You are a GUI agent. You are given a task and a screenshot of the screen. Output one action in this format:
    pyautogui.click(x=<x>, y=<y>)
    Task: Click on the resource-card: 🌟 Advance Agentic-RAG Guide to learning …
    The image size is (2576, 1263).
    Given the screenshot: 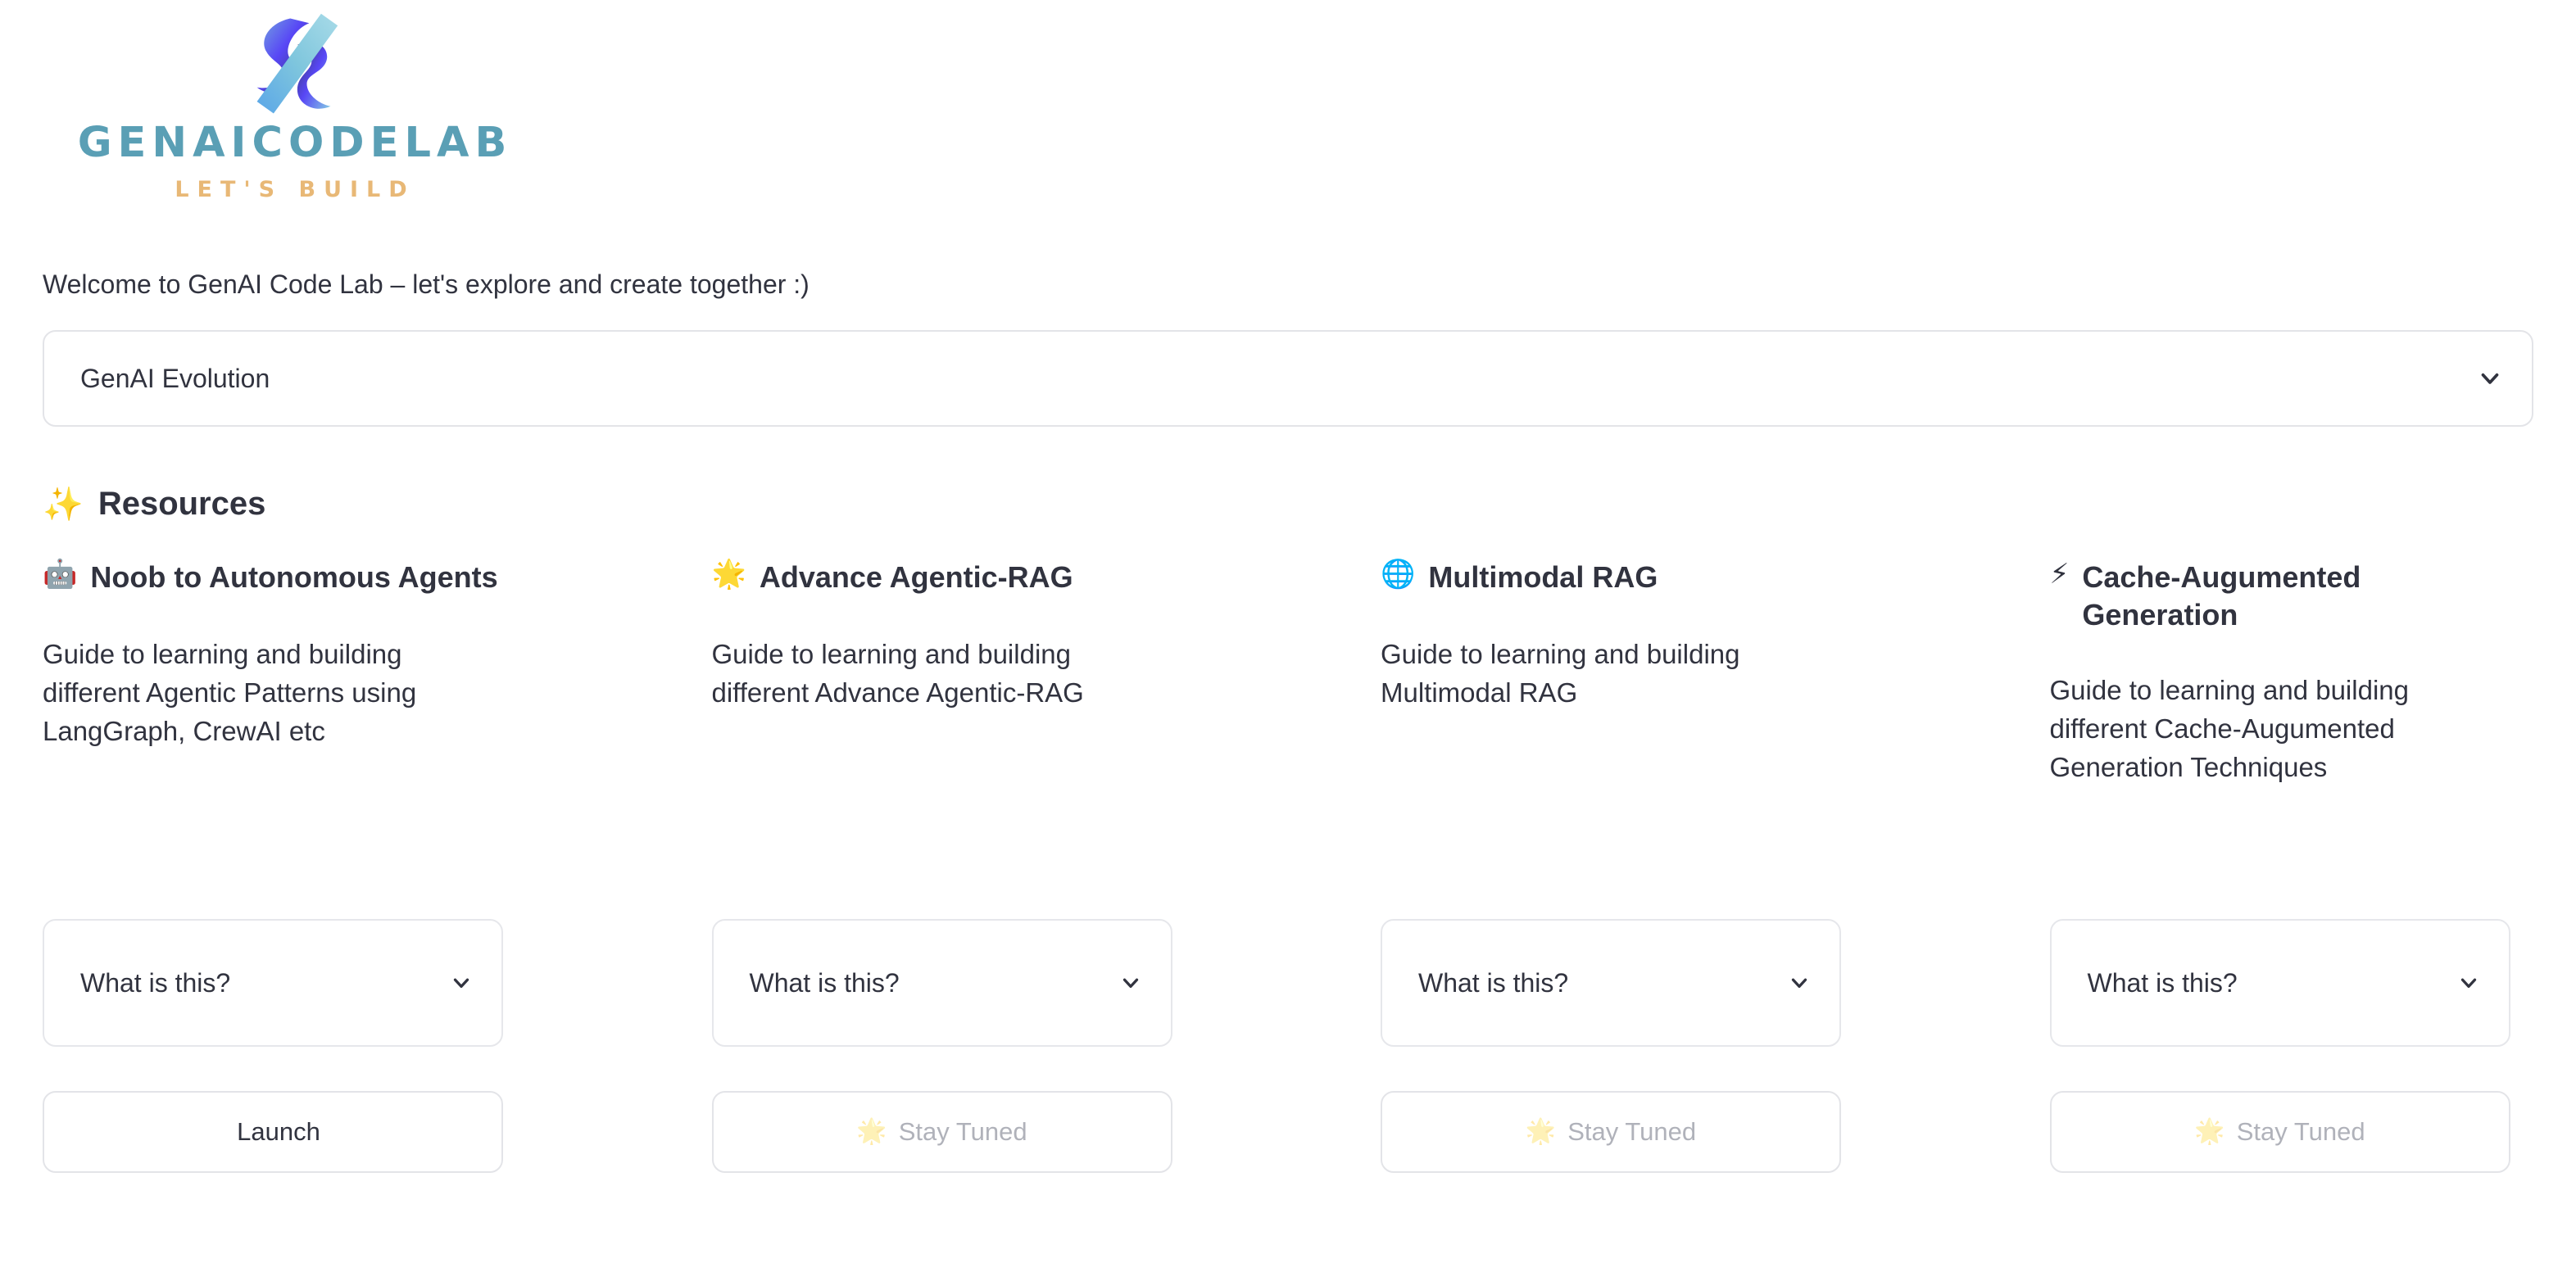 What is the action you would take?
    pyautogui.click(x=941, y=866)
    